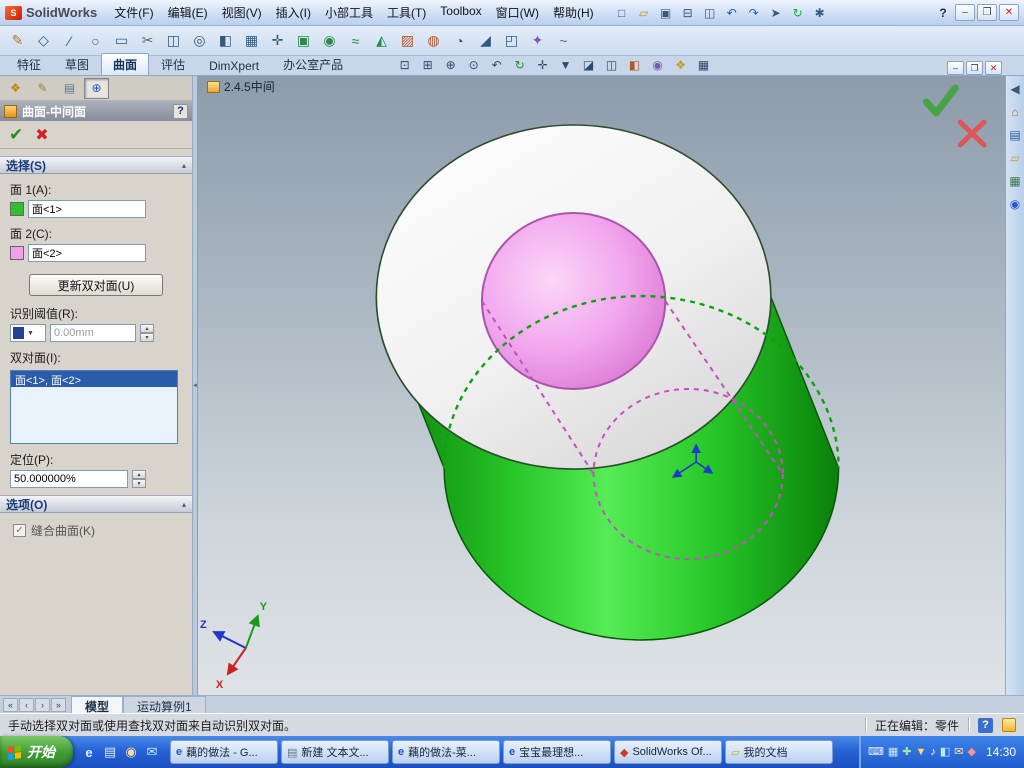  What do you see at coordinates (152, 752) in the screenshot?
I see `messenger-icon: ✉` at bounding box center [152, 752].